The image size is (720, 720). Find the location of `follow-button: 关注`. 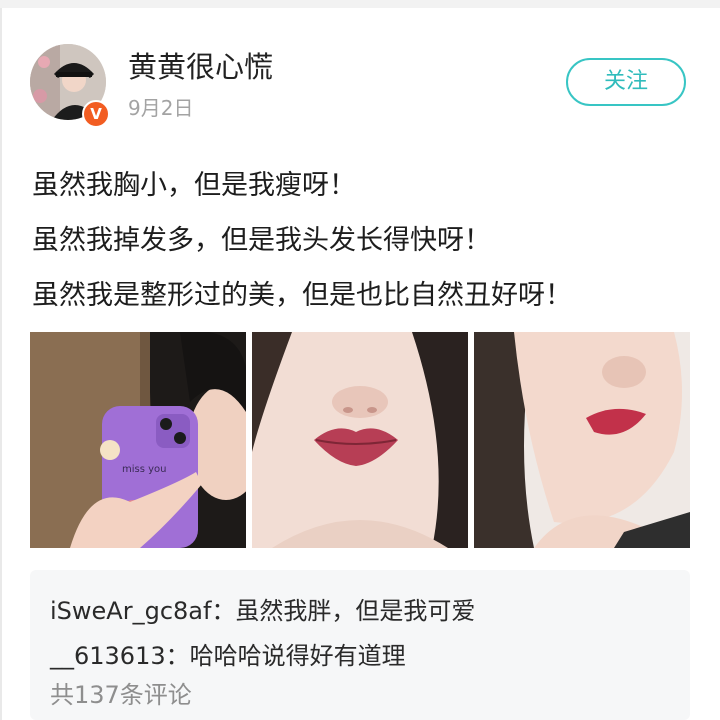

follow-button: 关注 is located at coordinates (626, 82).